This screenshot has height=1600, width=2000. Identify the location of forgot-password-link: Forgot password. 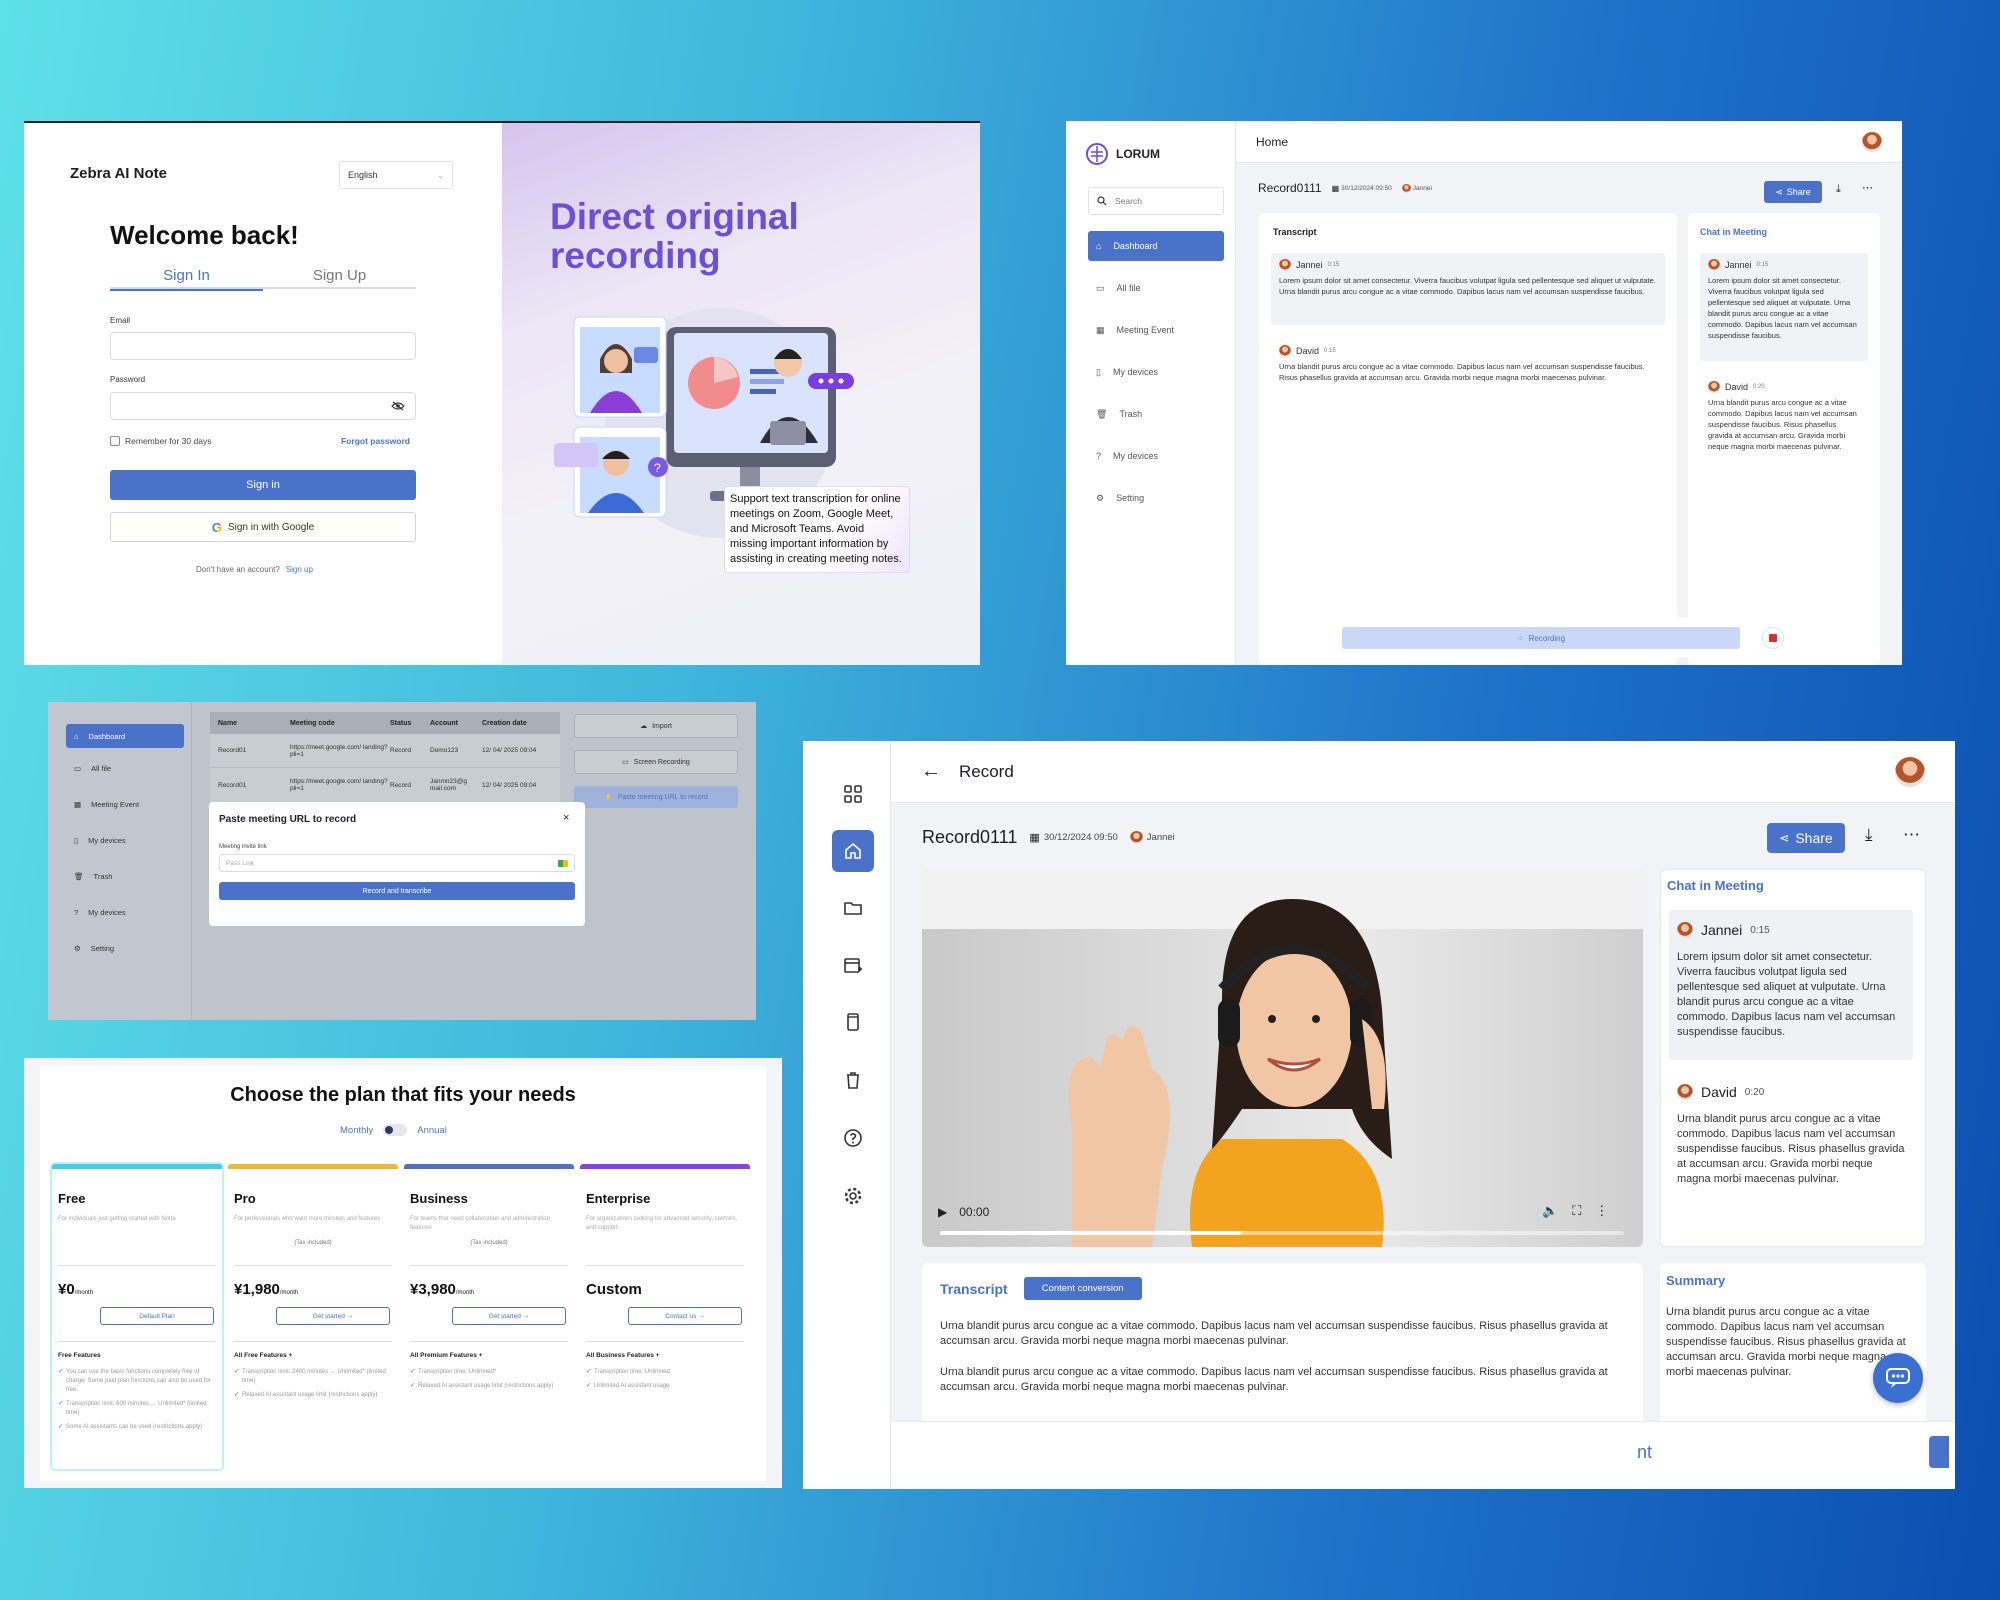
(375, 441).